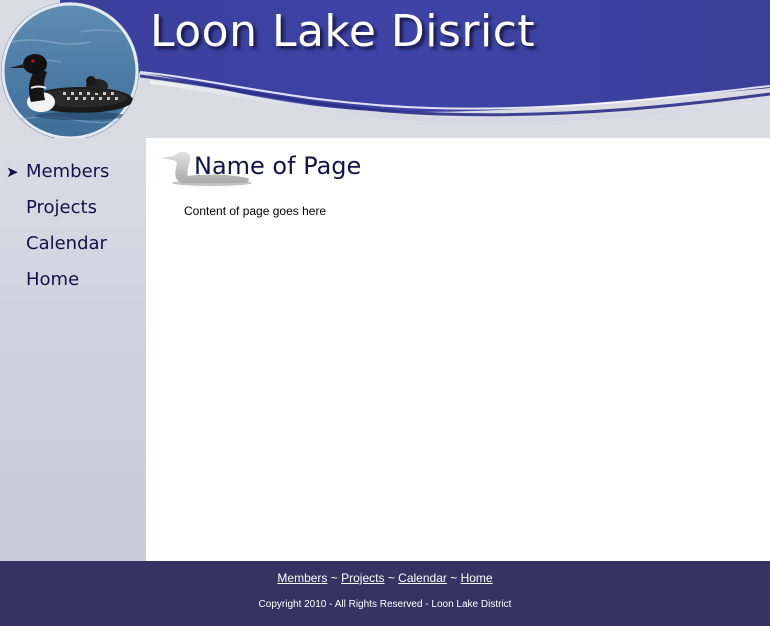  What do you see at coordinates (343, 31) in the screenshot?
I see `site-title: Loon Lake Disrict` at bounding box center [343, 31].